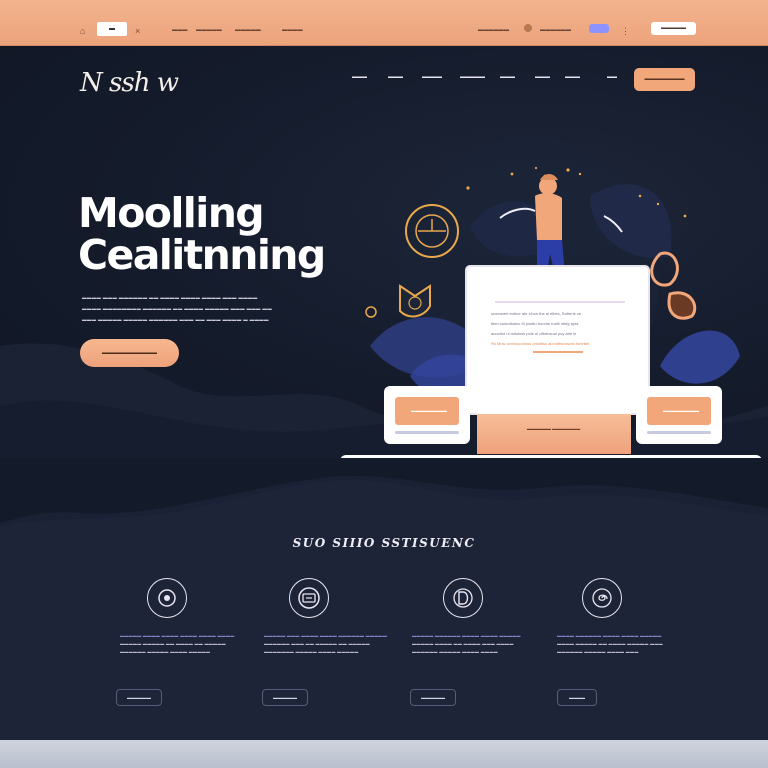  Describe the element at coordinates (384, 543) in the screenshot. I see `section-title: SUO SIIIO SSTISUENC` at that location.